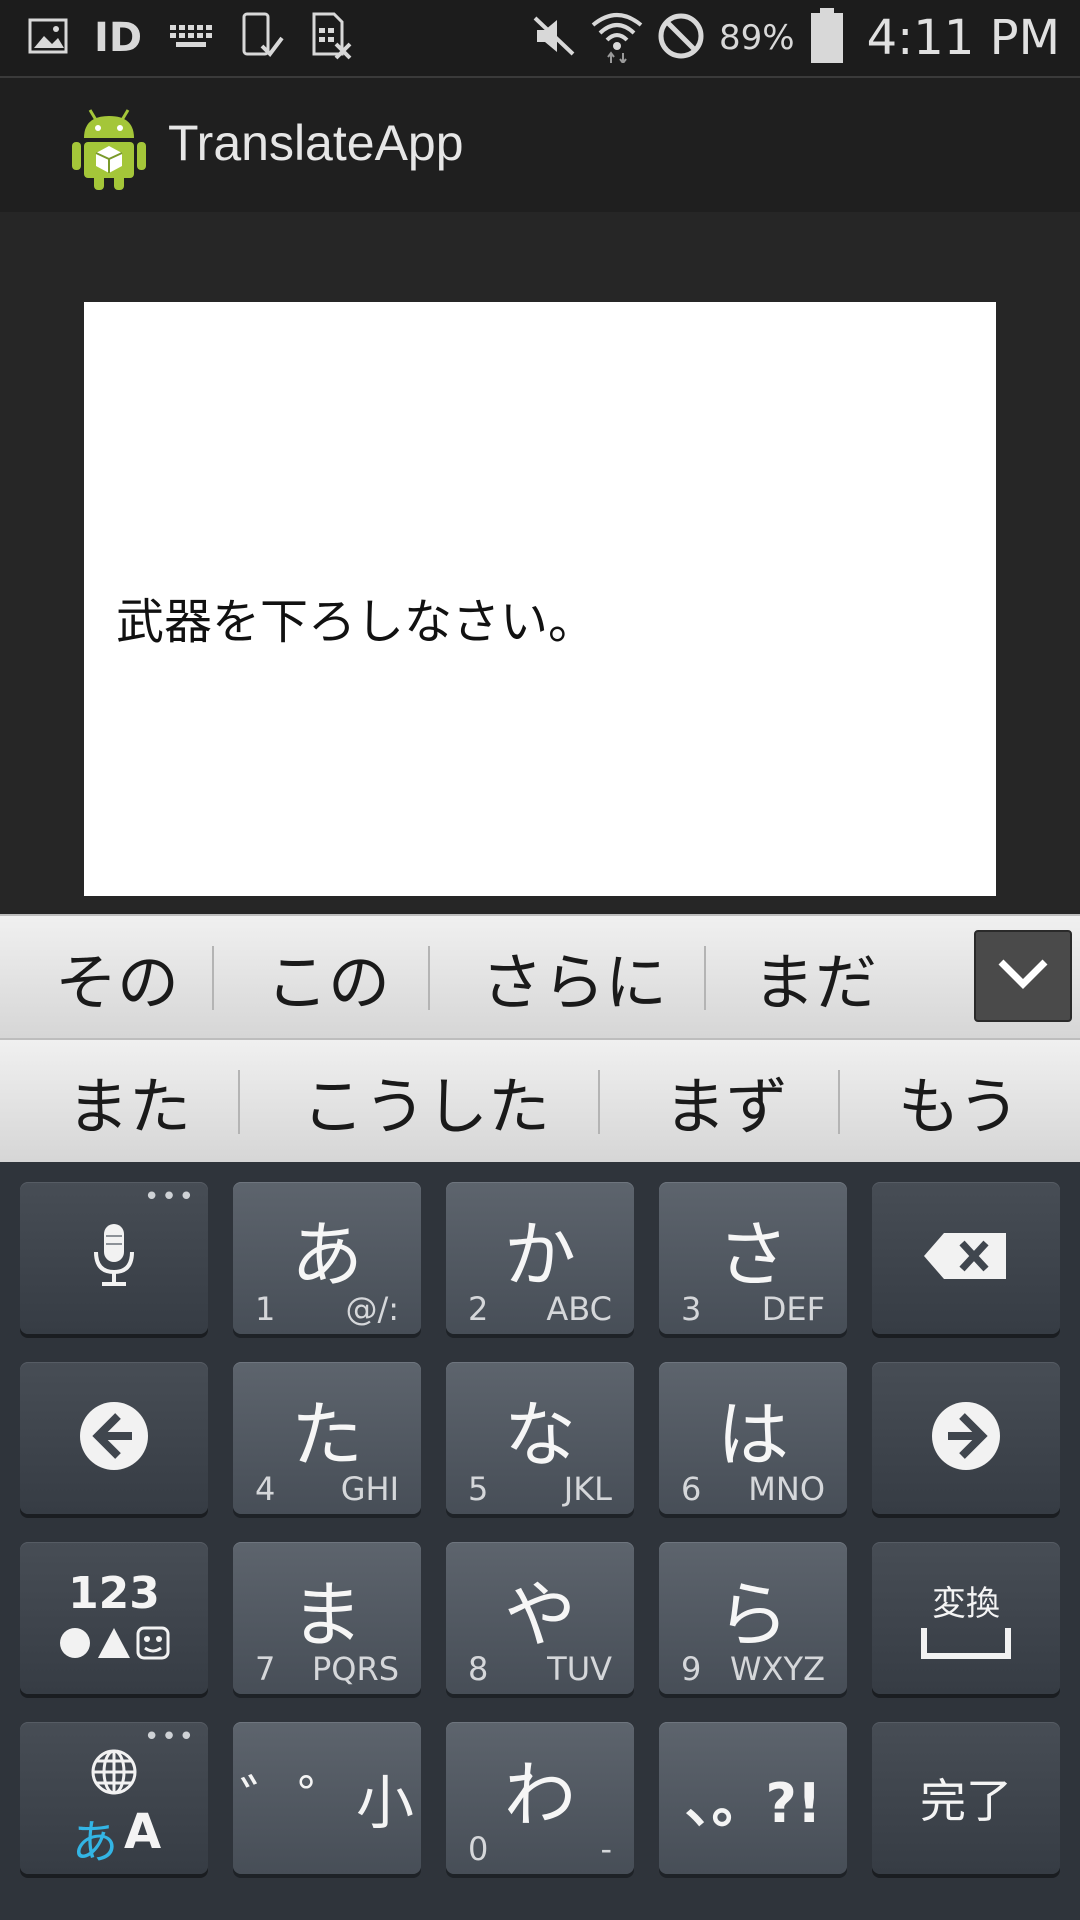 This screenshot has width=1080, height=1920. I want to click on key-latin: GHI, so click(369, 1489).